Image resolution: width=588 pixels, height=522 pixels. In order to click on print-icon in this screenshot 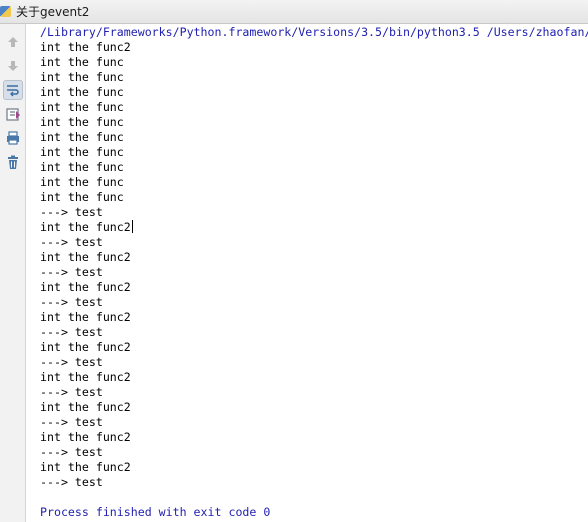, I will do `click(13, 138)`.